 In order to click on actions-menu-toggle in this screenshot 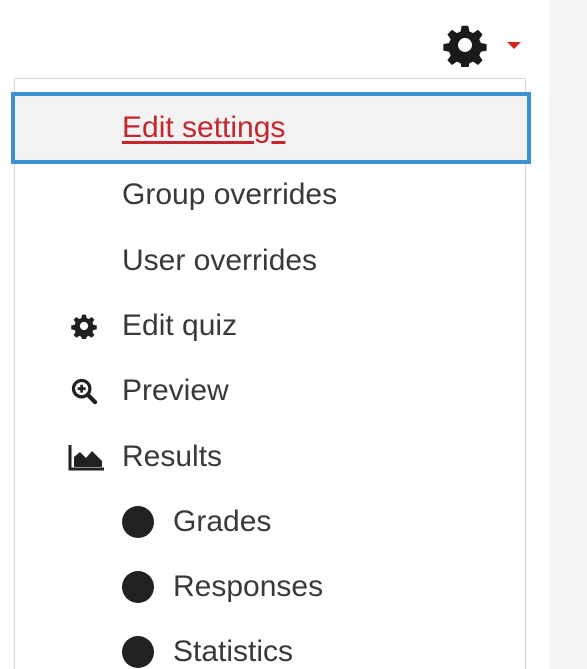, I will do `click(488, 45)`.